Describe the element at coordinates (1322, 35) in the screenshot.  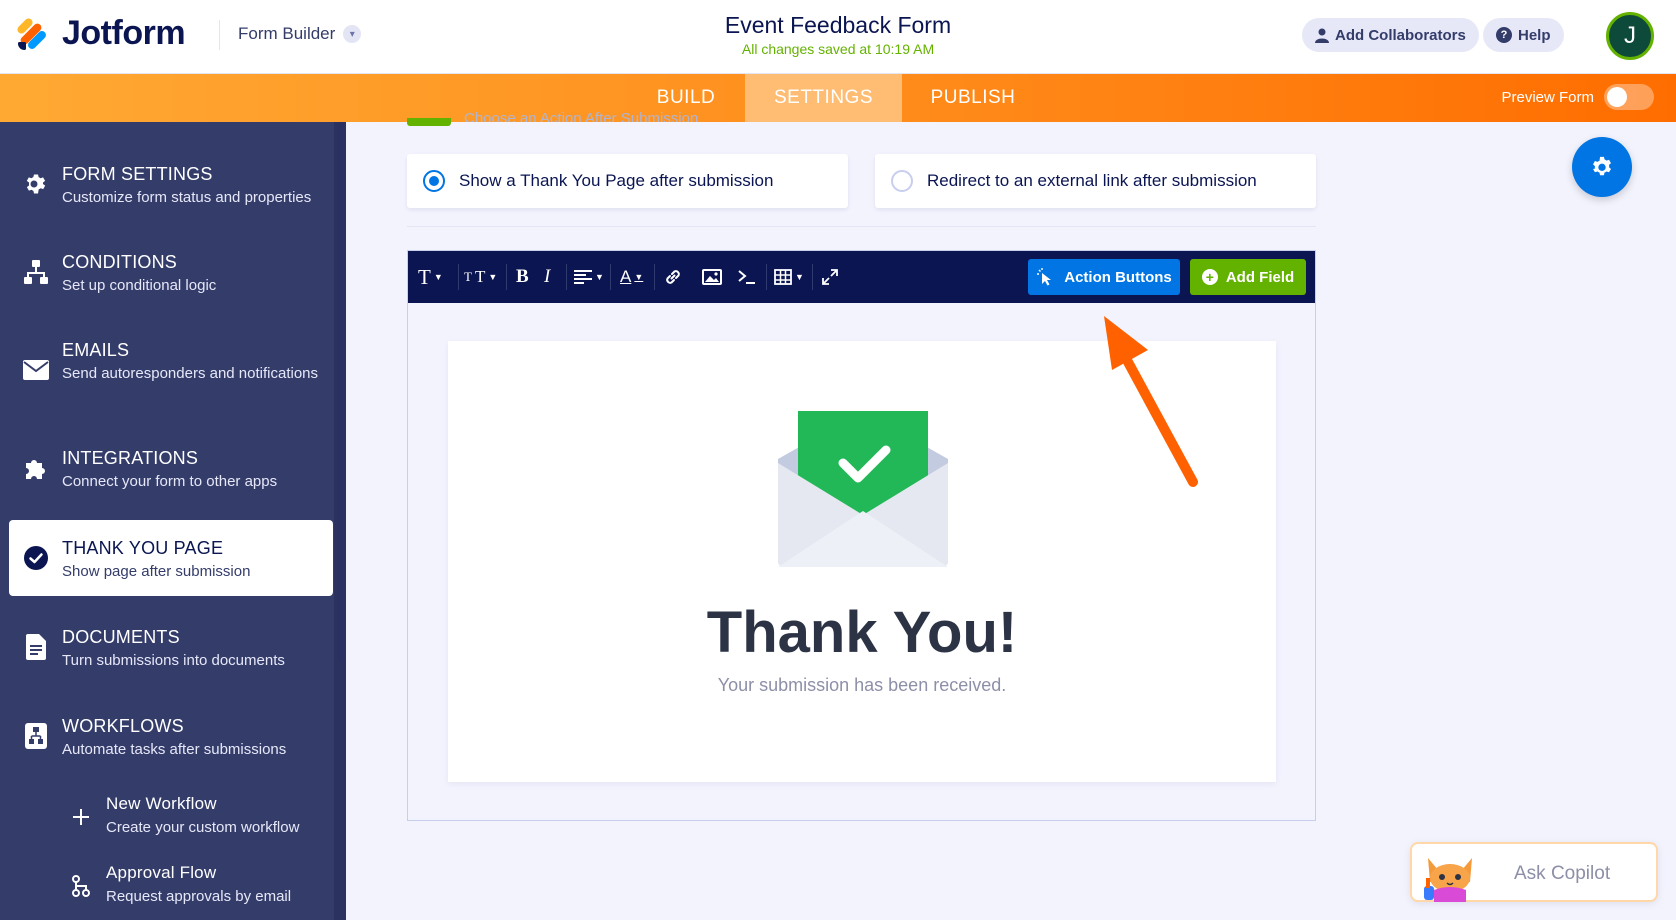
I see `user-icon` at that location.